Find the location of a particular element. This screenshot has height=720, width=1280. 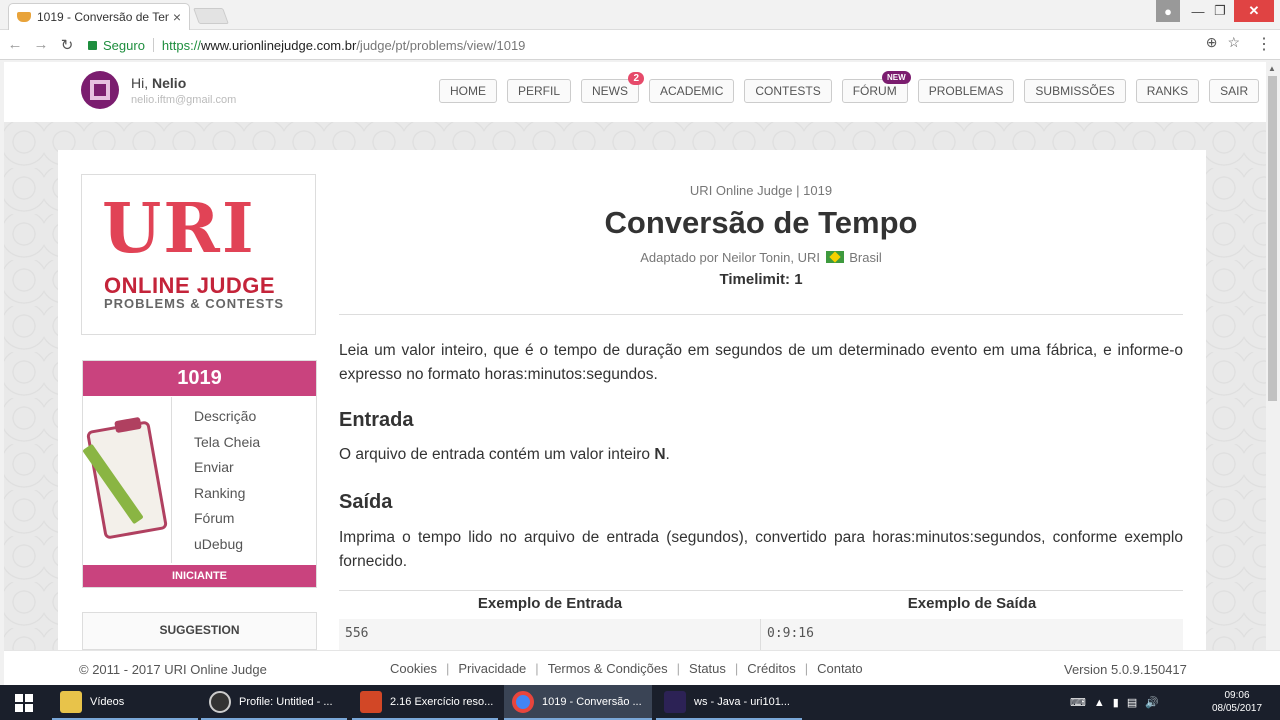

menu-ranking: Ranking is located at coordinates (227, 496).